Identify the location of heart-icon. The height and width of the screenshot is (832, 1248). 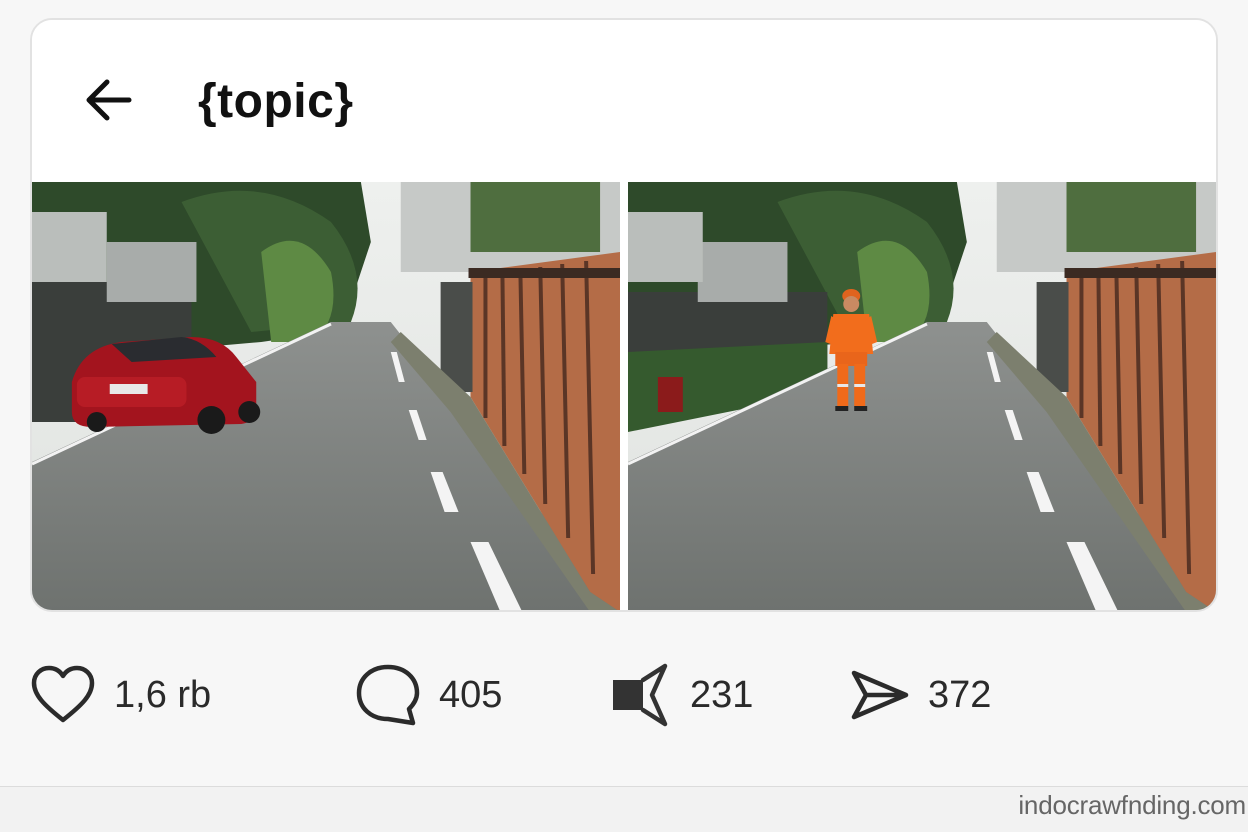
(63, 694).